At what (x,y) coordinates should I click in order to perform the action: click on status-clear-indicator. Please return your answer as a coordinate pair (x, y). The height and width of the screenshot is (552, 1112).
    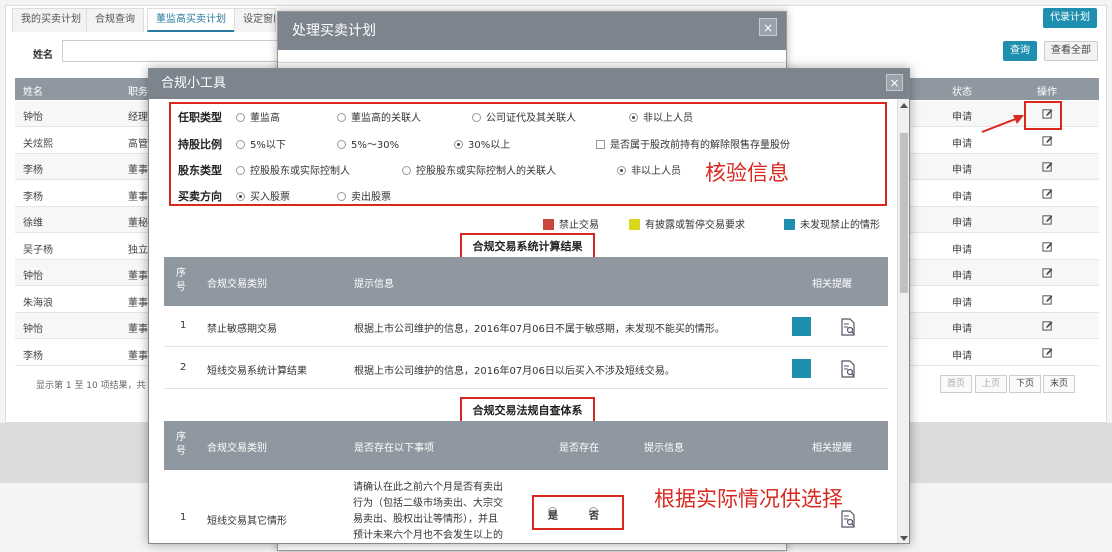
    Looking at the image, I should click on (801, 368).